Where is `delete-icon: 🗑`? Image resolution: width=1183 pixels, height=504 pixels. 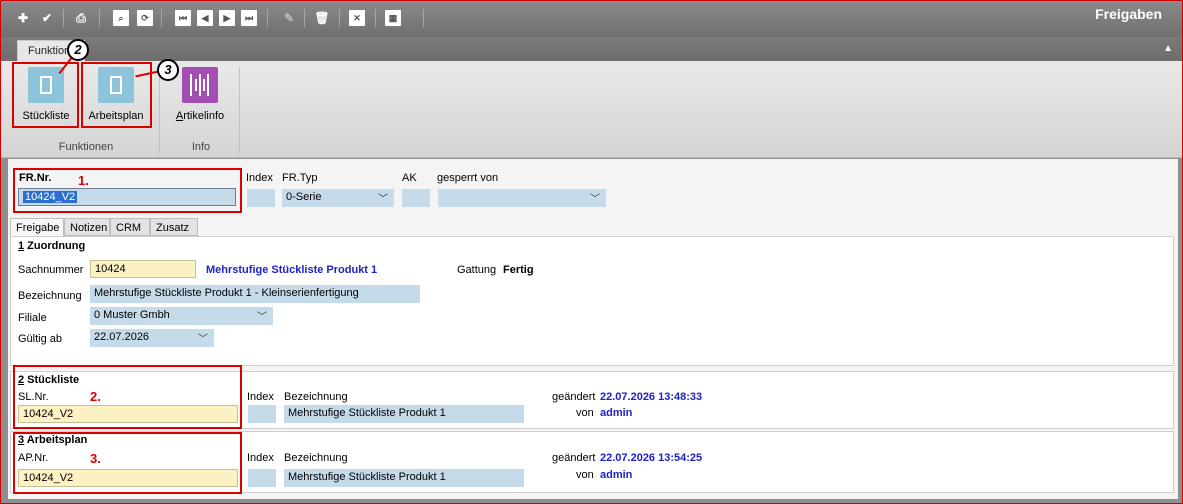 delete-icon: 🗑 is located at coordinates (322, 18).